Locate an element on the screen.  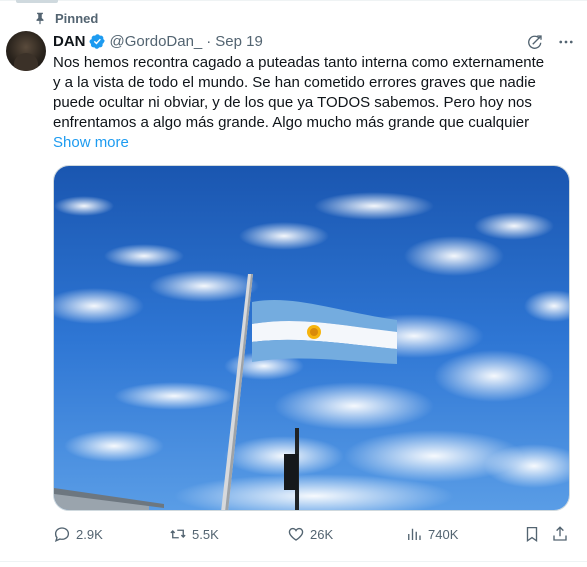
grok-icon is located at coordinates (535, 42).